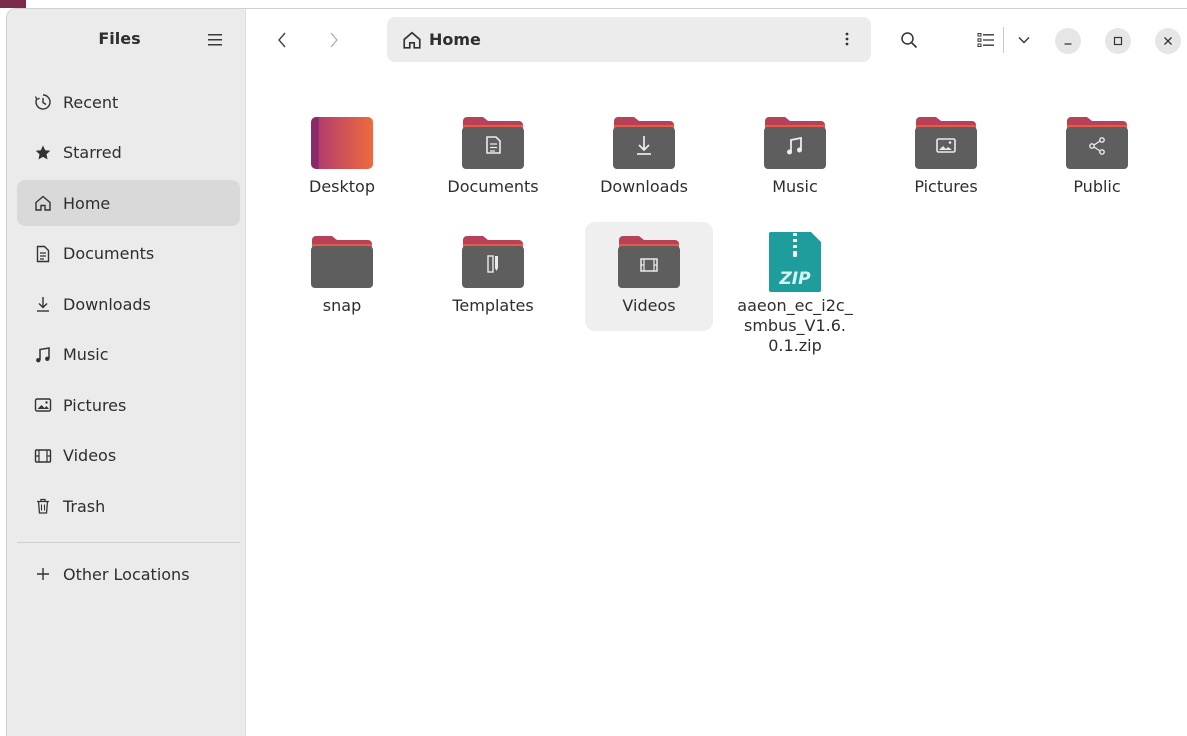 Image resolution: width=1187 pixels, height=736 pixels. I want to click on document-icon, so click(43, 254).